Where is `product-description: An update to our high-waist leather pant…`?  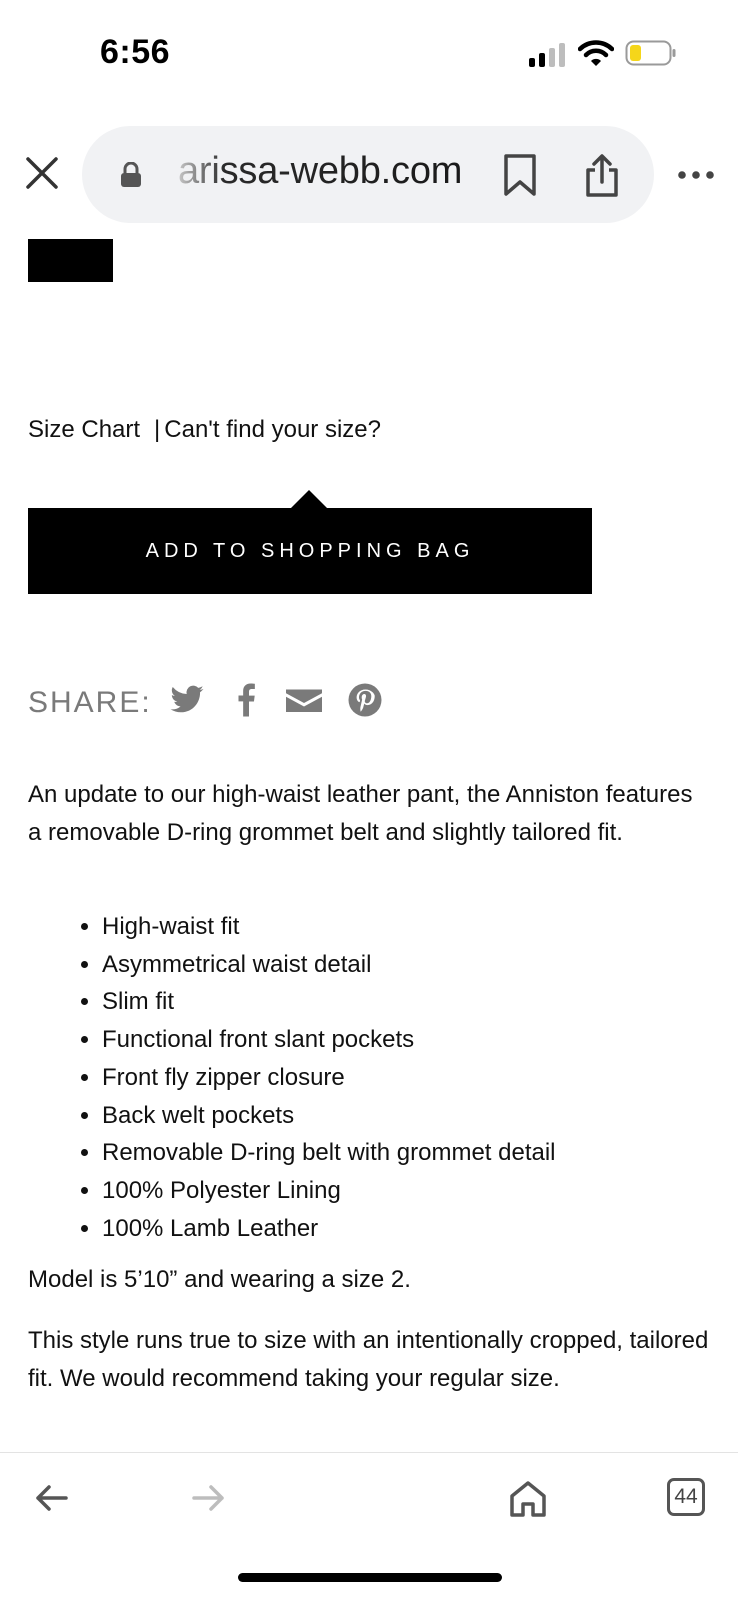
product-description: An update to our high-waist leather pant… is located at coordinates (360, 813).